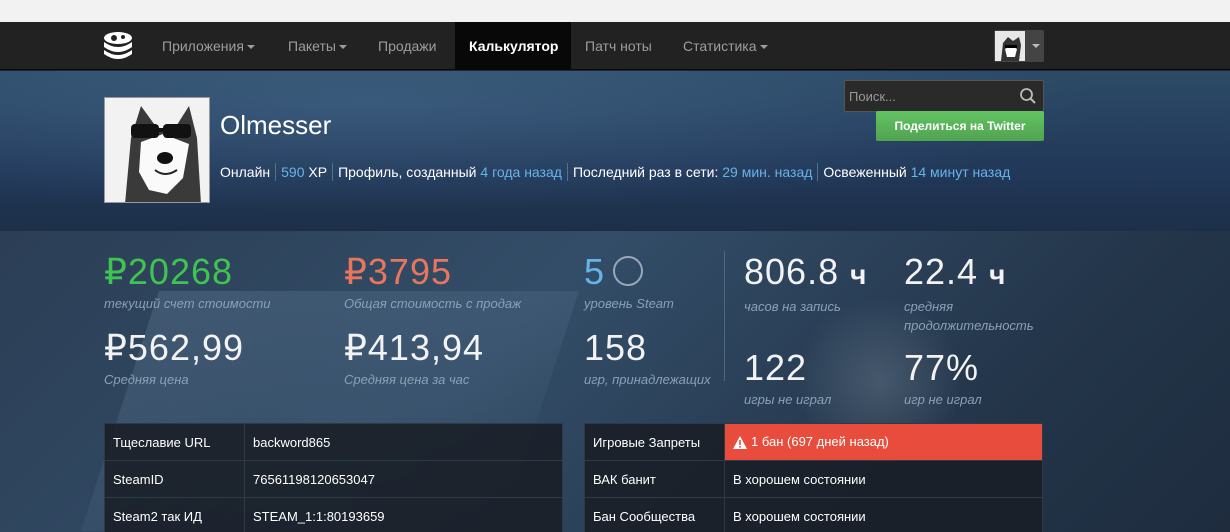 The width and height of the screenshot is (1230, 532). I want to click on hours-unit: ч, so click(859, 274).